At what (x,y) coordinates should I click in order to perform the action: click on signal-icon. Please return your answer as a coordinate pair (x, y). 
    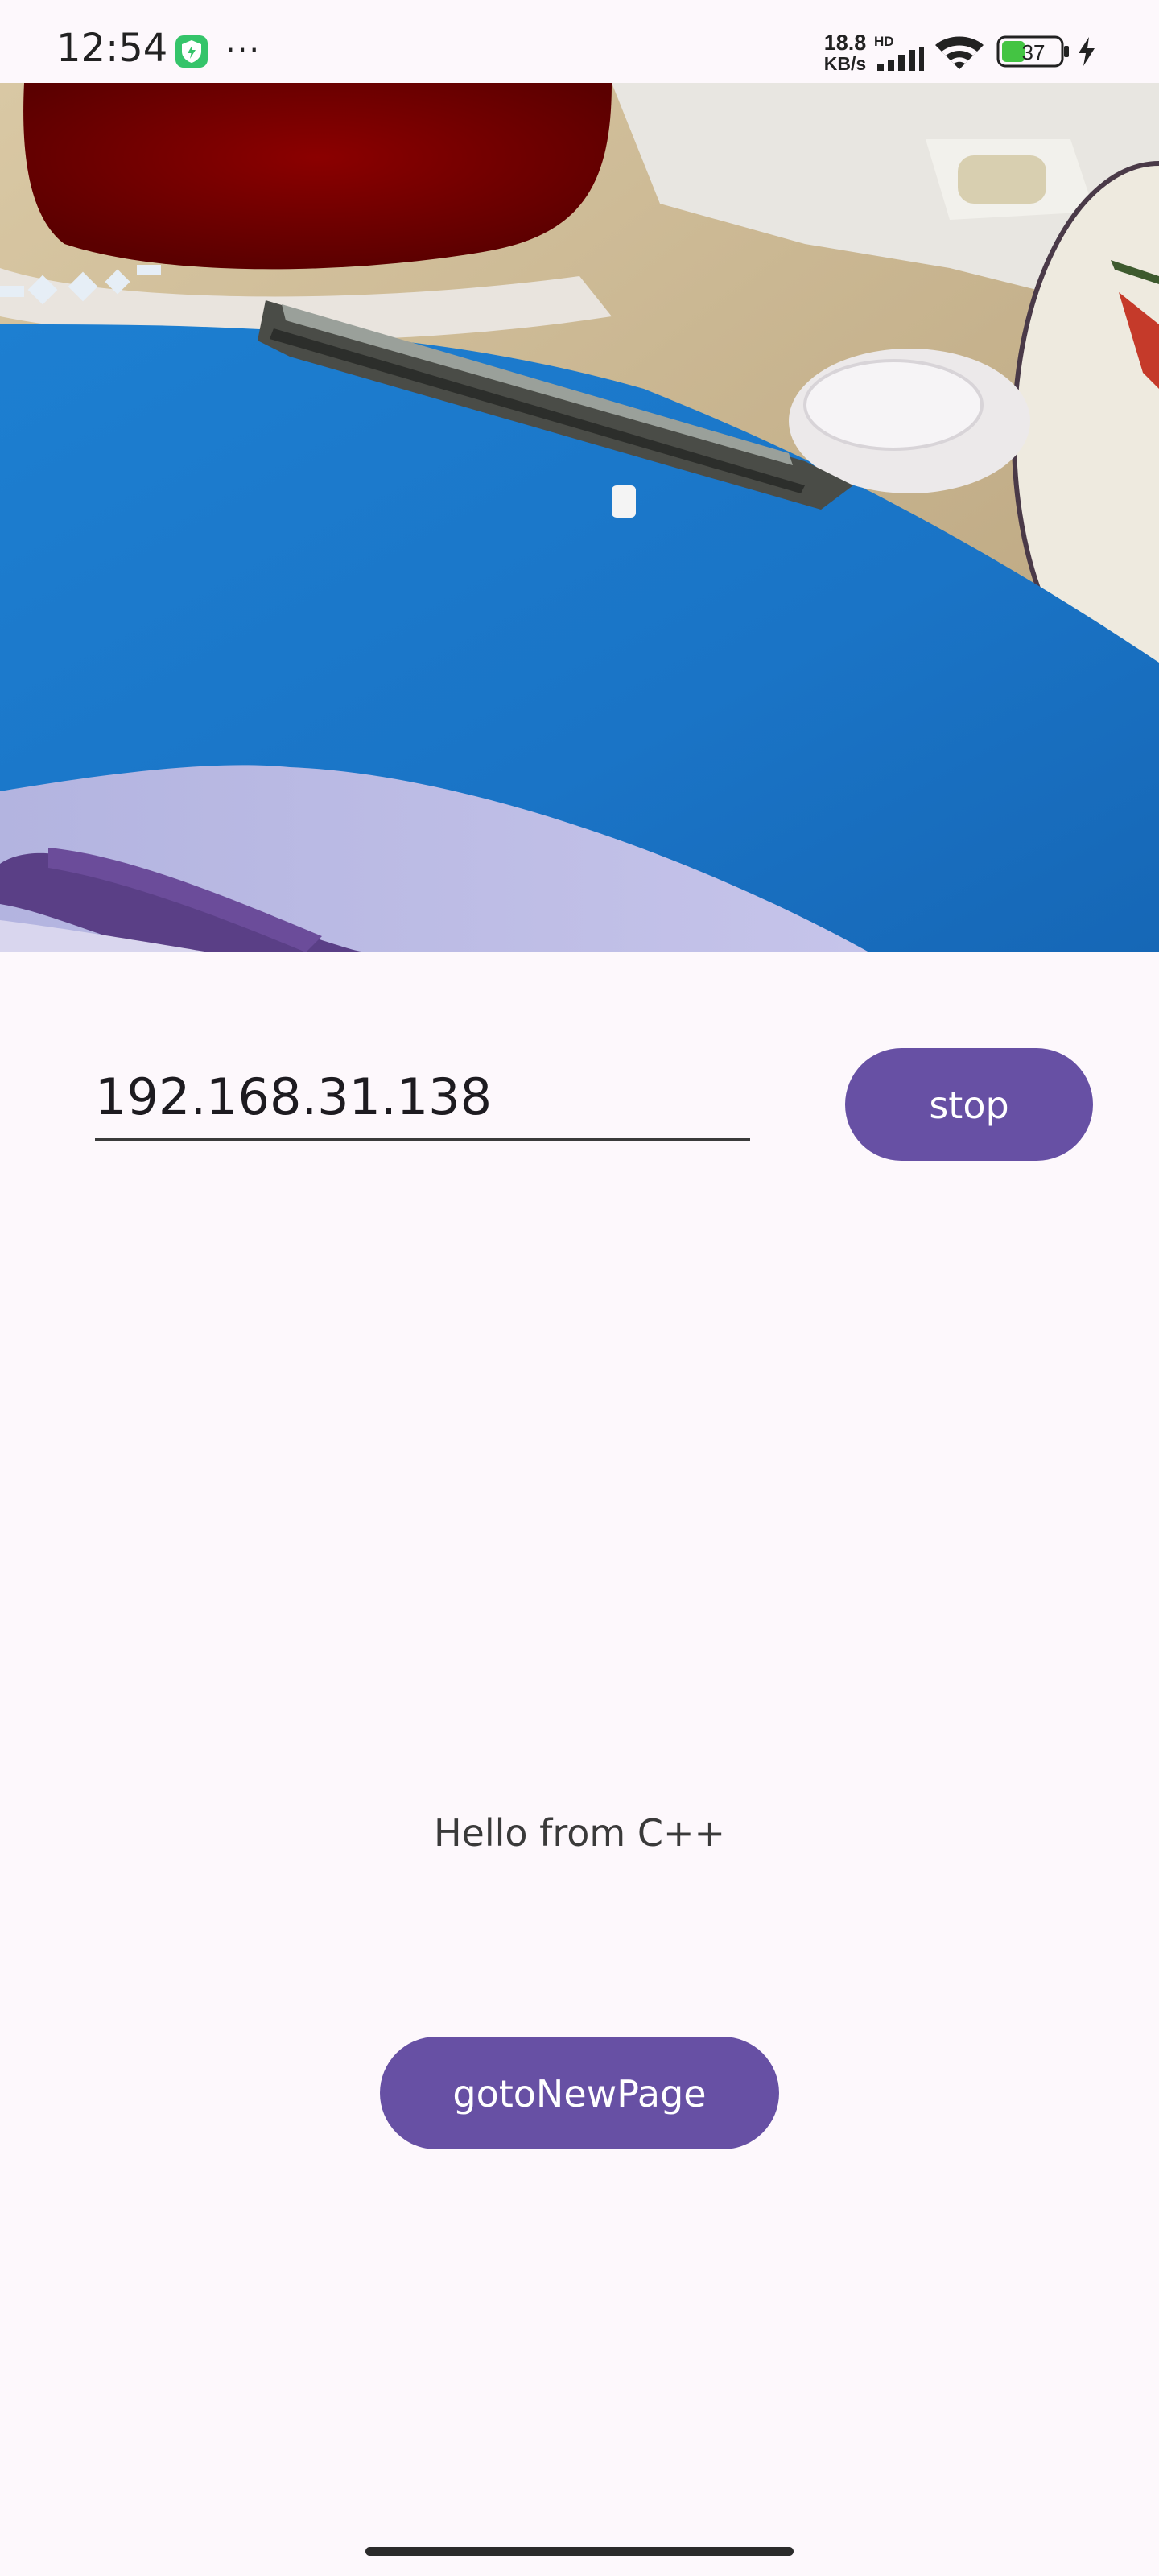
    Looking at the image, I should click on (900, 59).